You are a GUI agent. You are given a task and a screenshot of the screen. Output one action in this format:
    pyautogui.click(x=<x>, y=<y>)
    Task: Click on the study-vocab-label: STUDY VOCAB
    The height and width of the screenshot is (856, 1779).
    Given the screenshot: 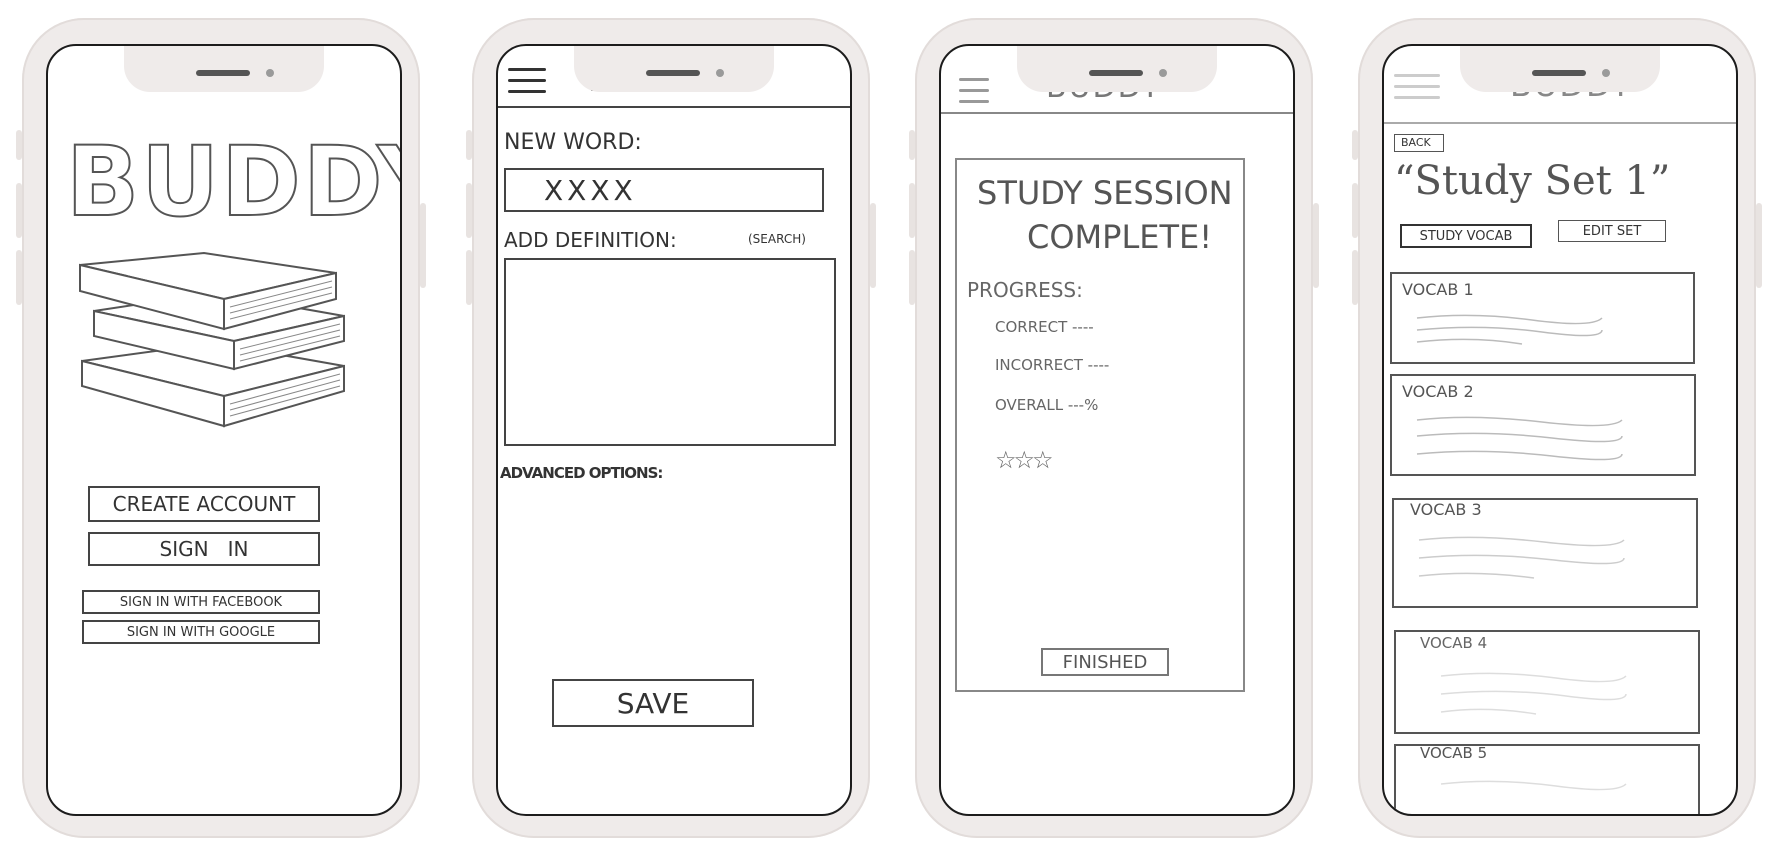 What is the action you would take?
    pyautogui.click(x=1466, y=236)
    